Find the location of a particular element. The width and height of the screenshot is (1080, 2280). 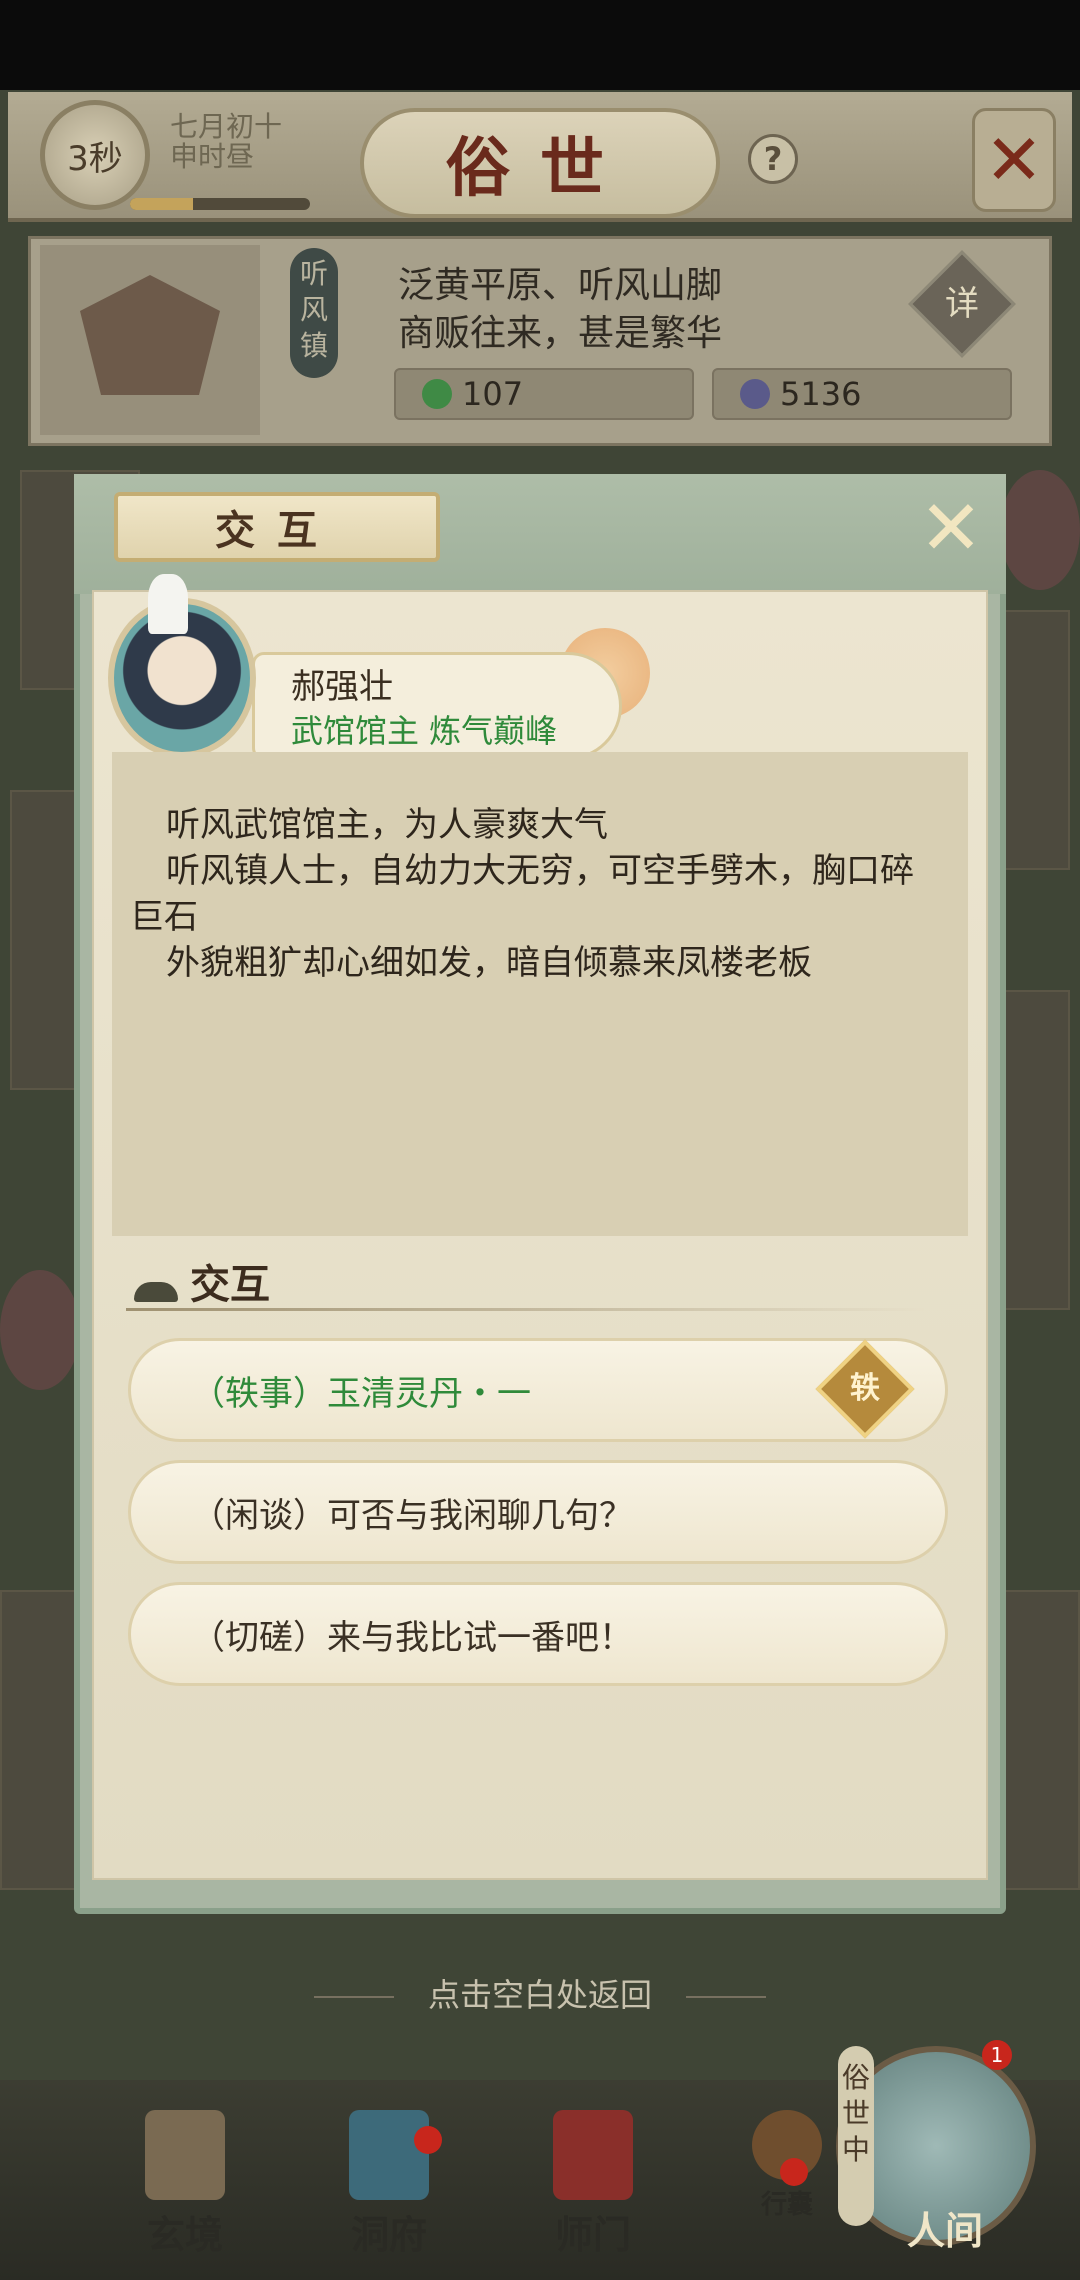

nav-dongfu: 洞府 is located at coordinates (389, 2184).